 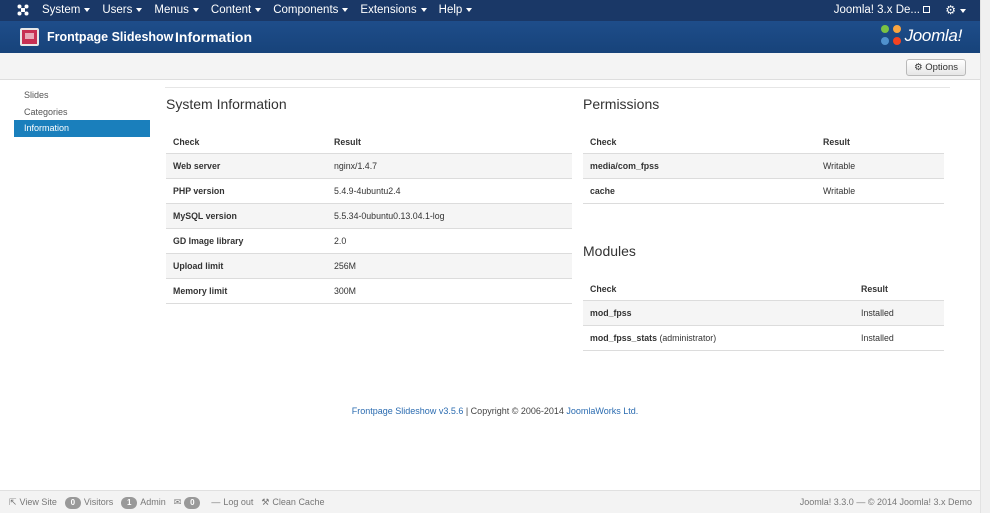 I want to click on check-cell: media/com_fpss, so click(x=624, y=166).